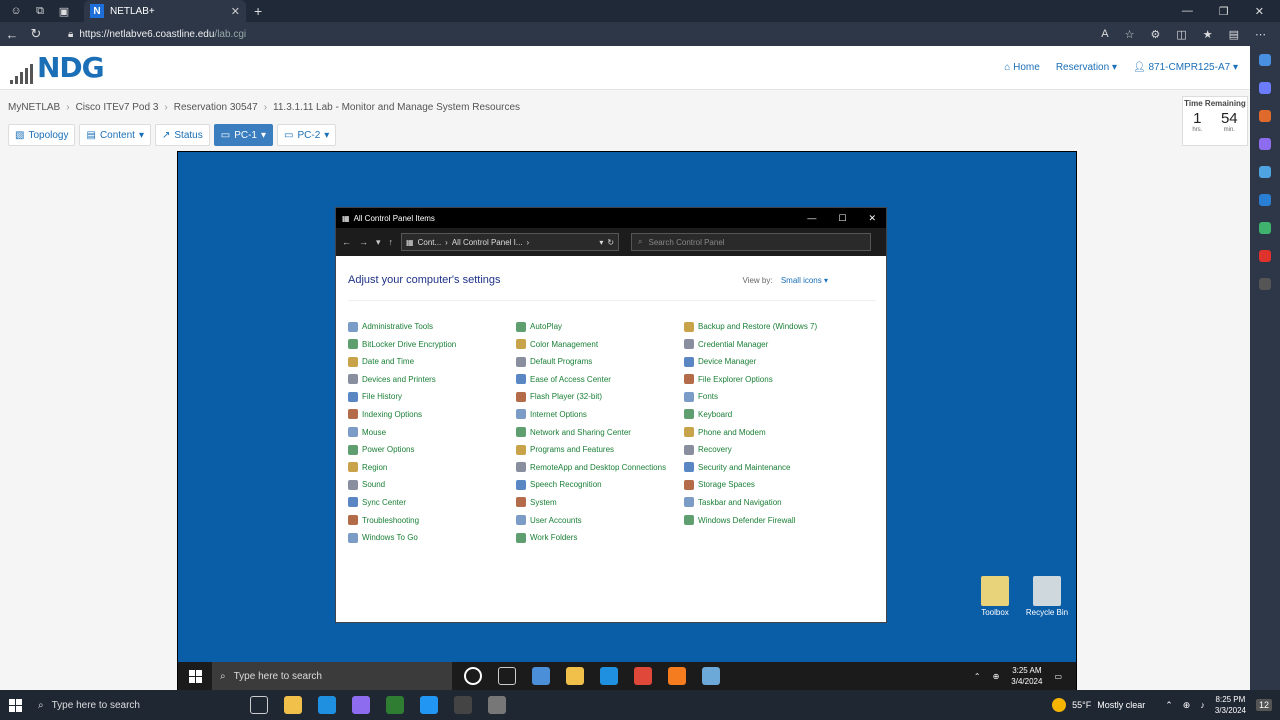  Describe the element at coordinates (432, 344) in the screenshot. I see `cp-item: BitLocker Drive Encryption` at that location.